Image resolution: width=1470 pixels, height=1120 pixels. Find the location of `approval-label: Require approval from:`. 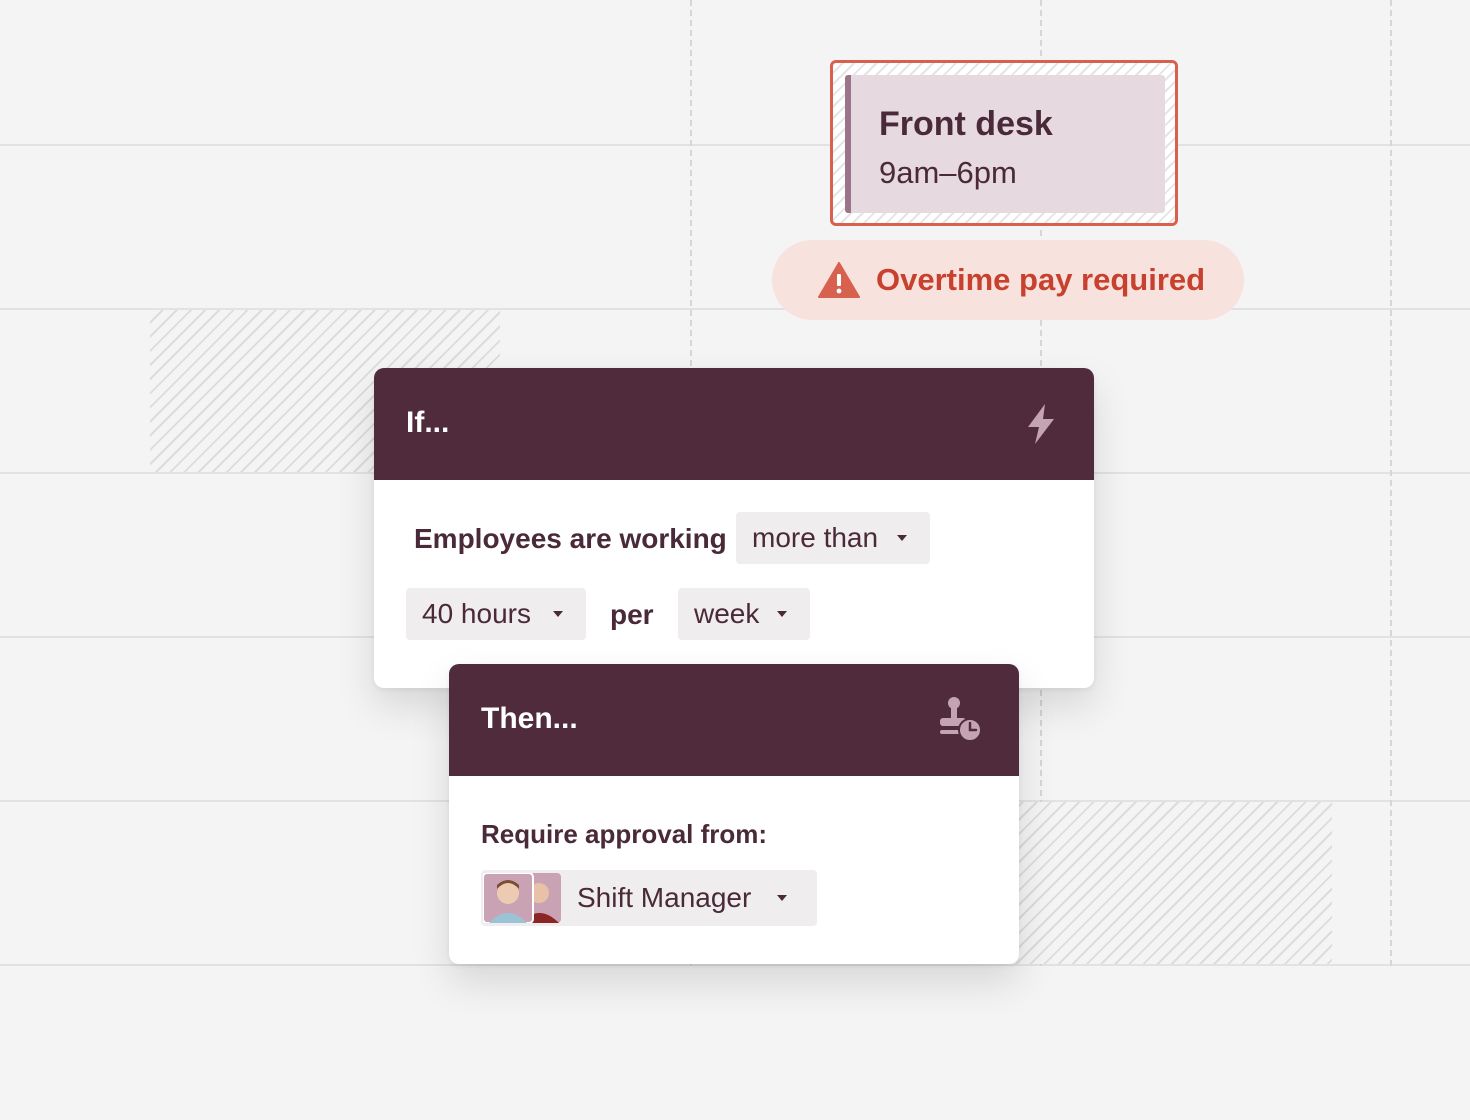

approval-label: Require approval from: is located at coordinates (624, 834).